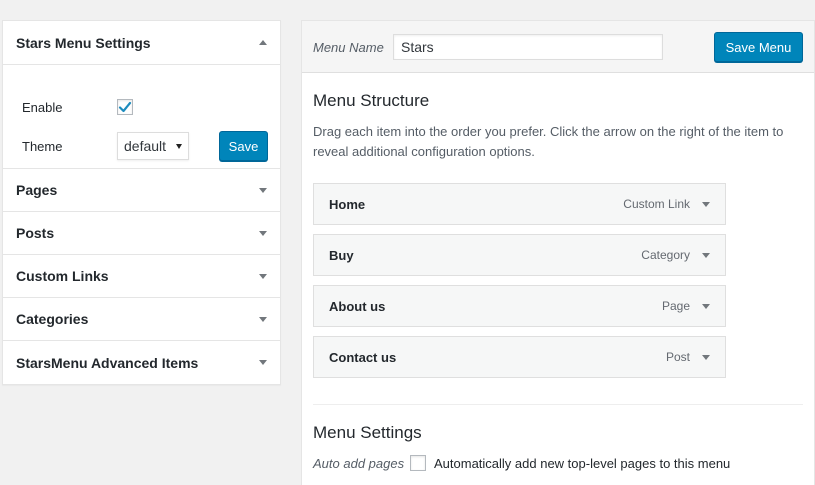  I want to click on section-label: Pages, so click(37, 190).